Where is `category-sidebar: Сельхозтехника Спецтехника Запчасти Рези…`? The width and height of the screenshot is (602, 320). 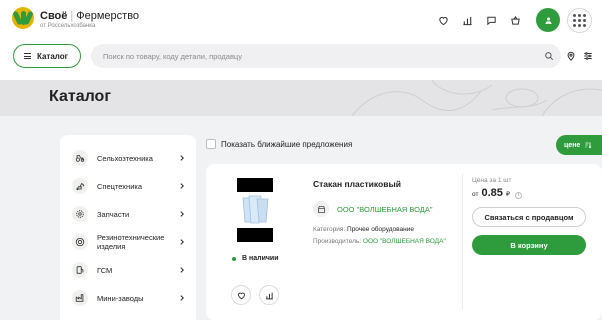
category-sidebar: Сельхозтехника Спецтехника Запчасти Рези… is located at coordinates (128, 227).